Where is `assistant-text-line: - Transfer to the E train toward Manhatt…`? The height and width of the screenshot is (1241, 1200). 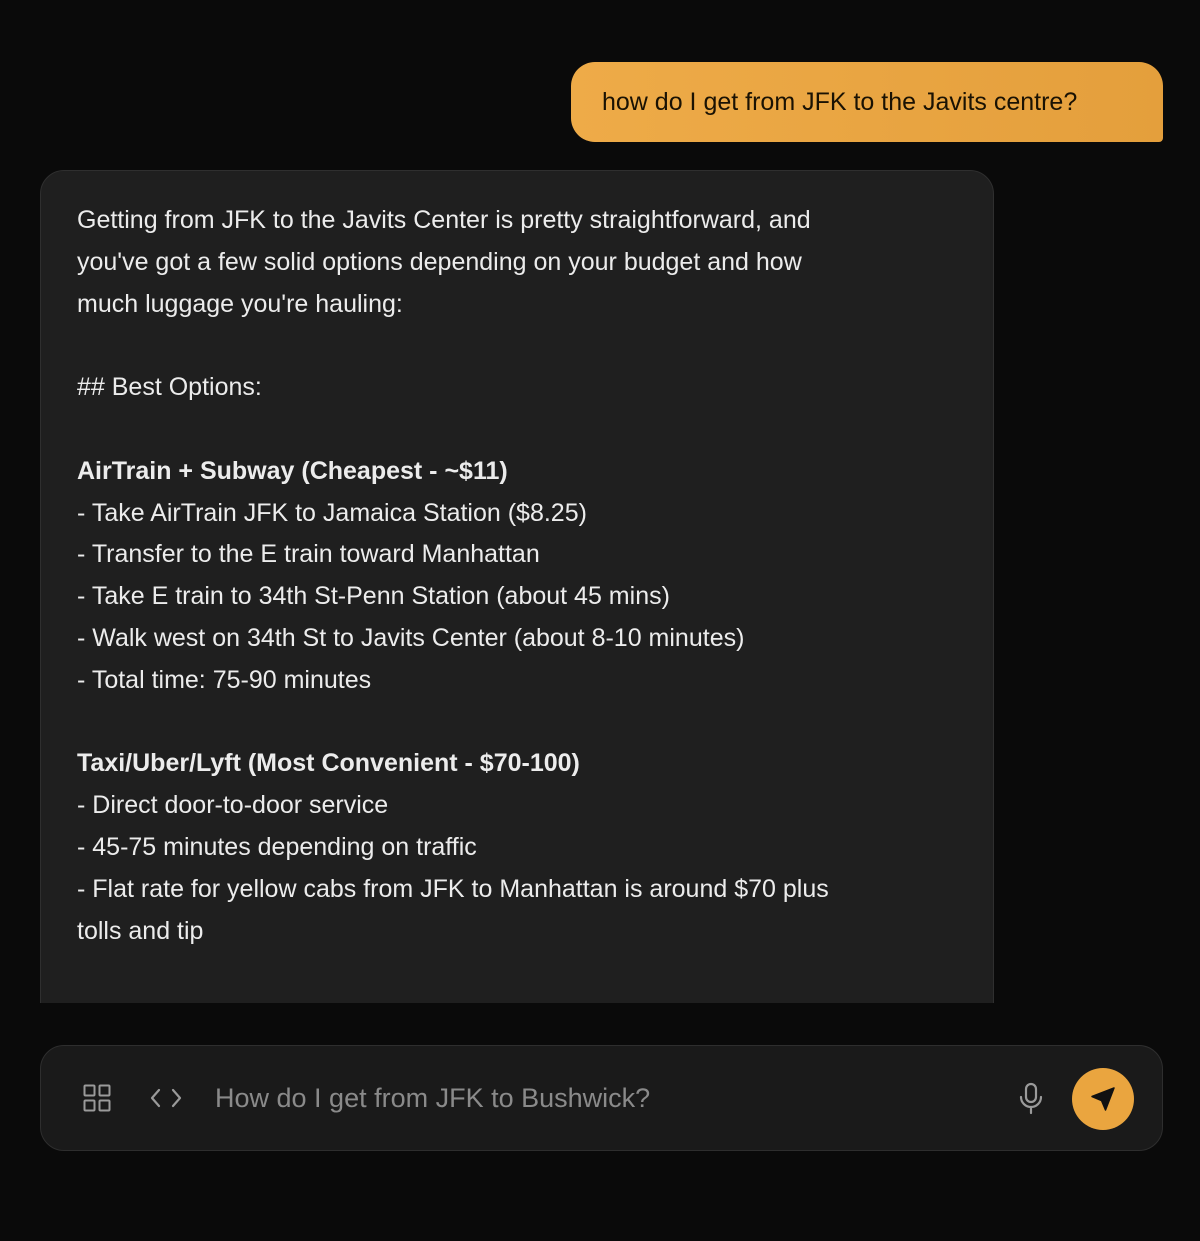 assistant-text-line: - Transfer to the E train toward Manhatt… is located at coordinates (308, 554).